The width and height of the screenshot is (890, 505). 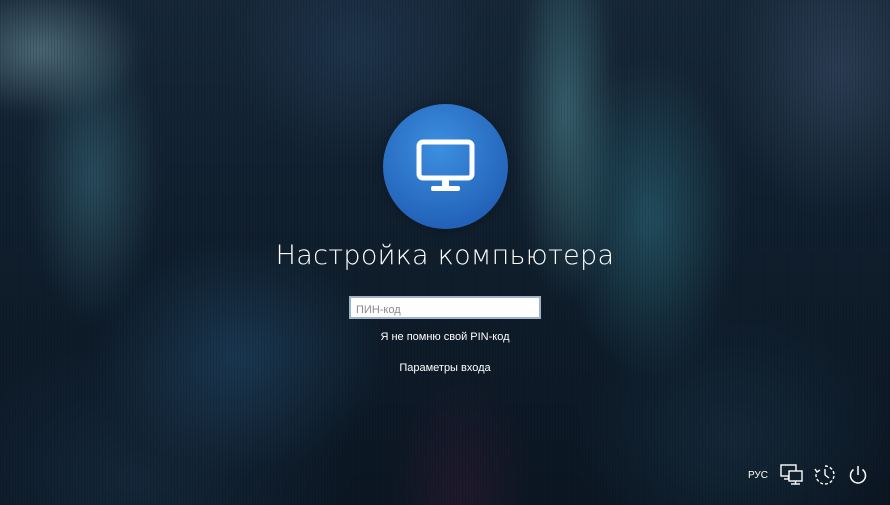 I want to click on forgot-pin-link: Я не помню свой PIN-код, so click(x=444, y=337).